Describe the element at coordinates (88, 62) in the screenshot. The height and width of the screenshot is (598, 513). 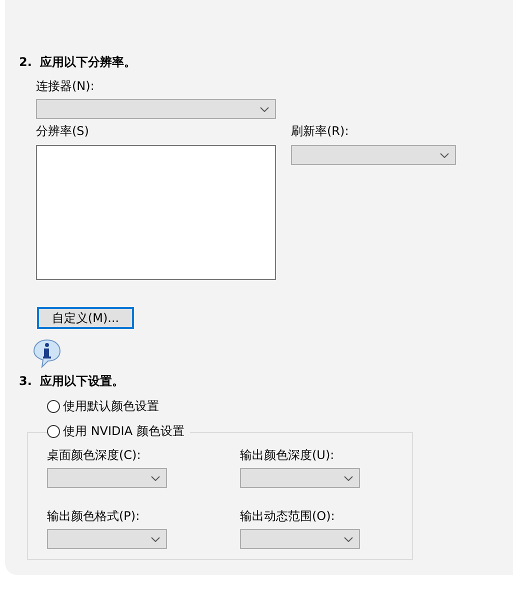
I see `section-heading: 应用以下分辨率。` at that location.